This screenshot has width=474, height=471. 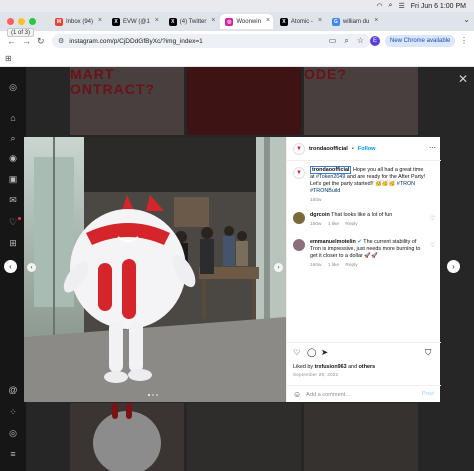 What do you see at coordinates (13, 433) in the screenshot?
I see `threads-app-icon: ◎` at bounding box center [13, 433].